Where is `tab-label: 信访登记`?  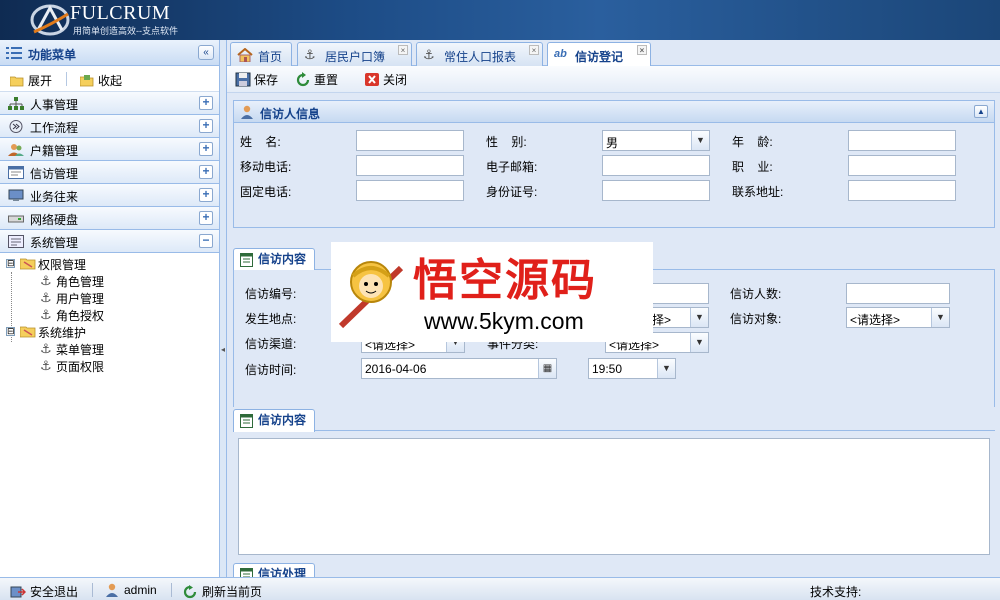
tab-label: 信访登记 is located at coordinates (599, 57).